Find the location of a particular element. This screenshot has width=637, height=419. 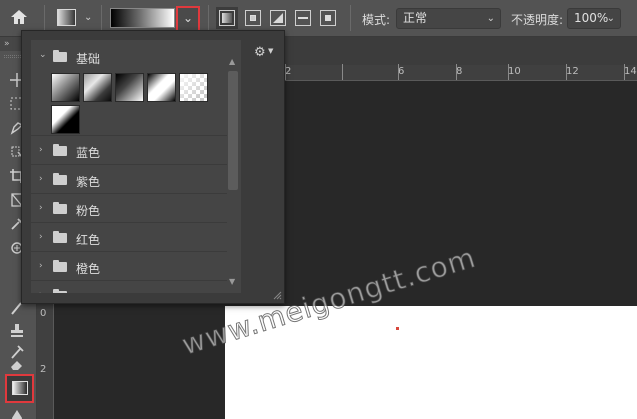

linear-gradient-button is located at coordinates (227, 18).